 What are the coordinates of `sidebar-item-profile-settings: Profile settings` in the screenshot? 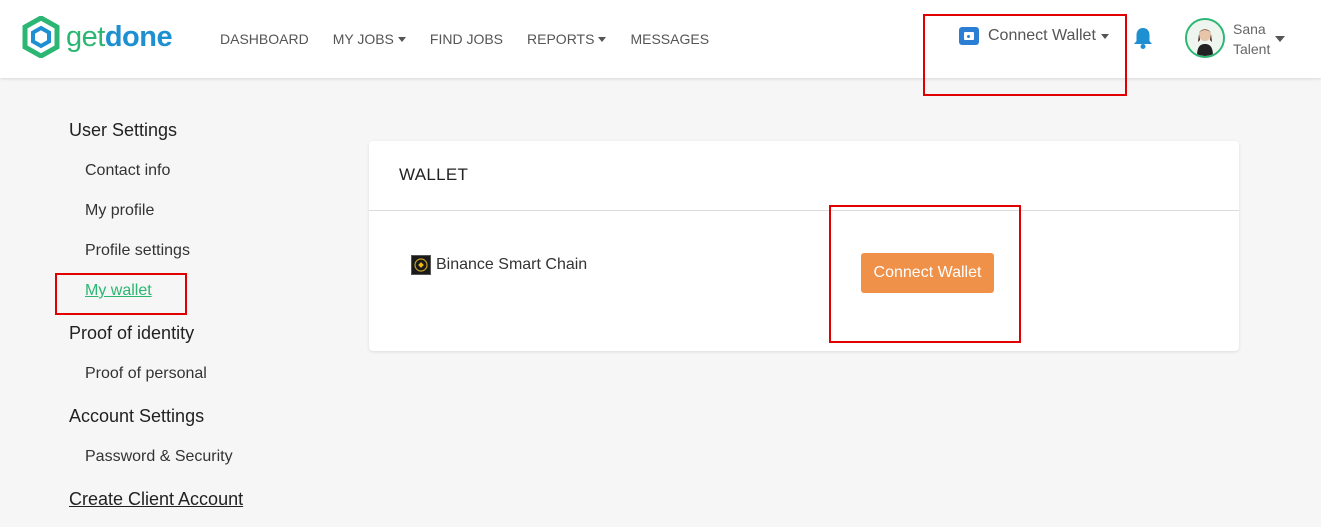 It's located at (137, 251).